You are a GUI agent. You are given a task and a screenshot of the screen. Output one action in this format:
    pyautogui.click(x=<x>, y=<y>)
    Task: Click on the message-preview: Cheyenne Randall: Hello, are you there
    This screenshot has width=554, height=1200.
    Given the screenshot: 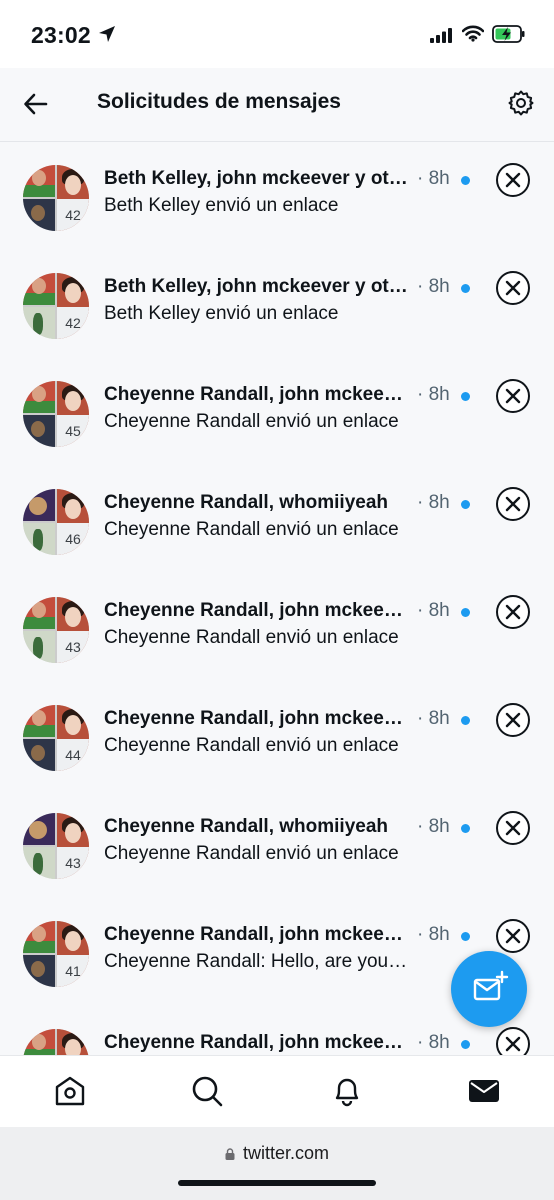 What is the action you would take?
    pyautogui.click(x=256, y=961)
    